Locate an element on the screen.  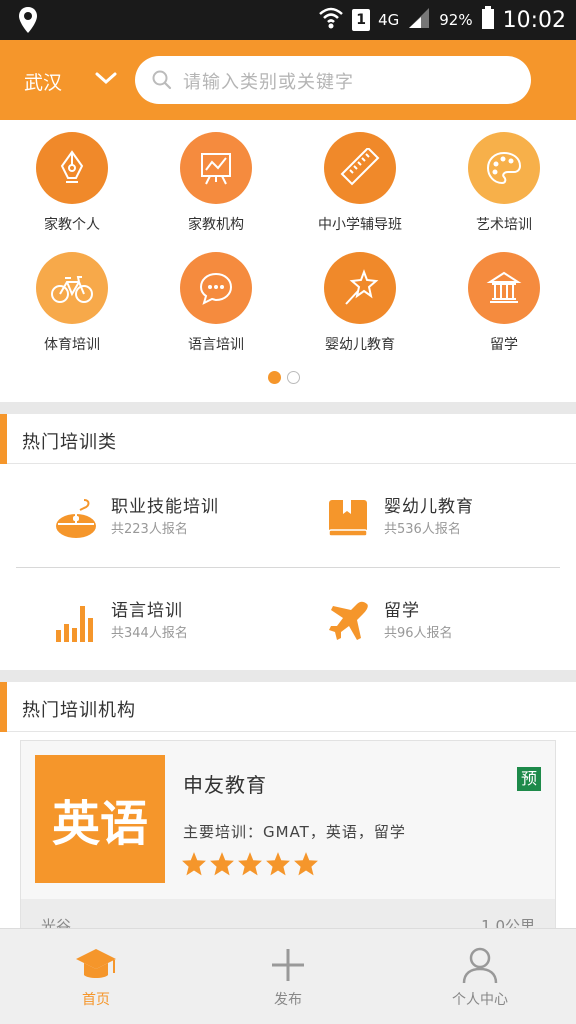
category-label: 体育培训 is located at coordinates (72, 345).